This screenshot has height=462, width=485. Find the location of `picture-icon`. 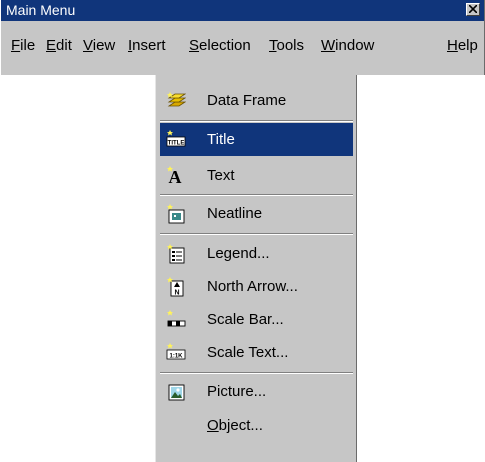

picture-icon is located at coordinates (176, 392).